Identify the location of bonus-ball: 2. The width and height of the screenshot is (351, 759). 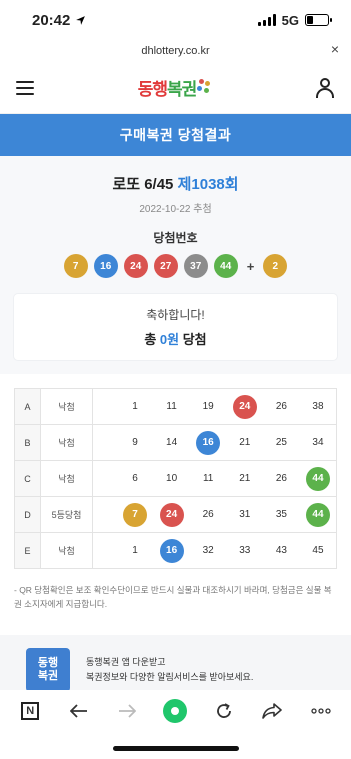
(275, 266).